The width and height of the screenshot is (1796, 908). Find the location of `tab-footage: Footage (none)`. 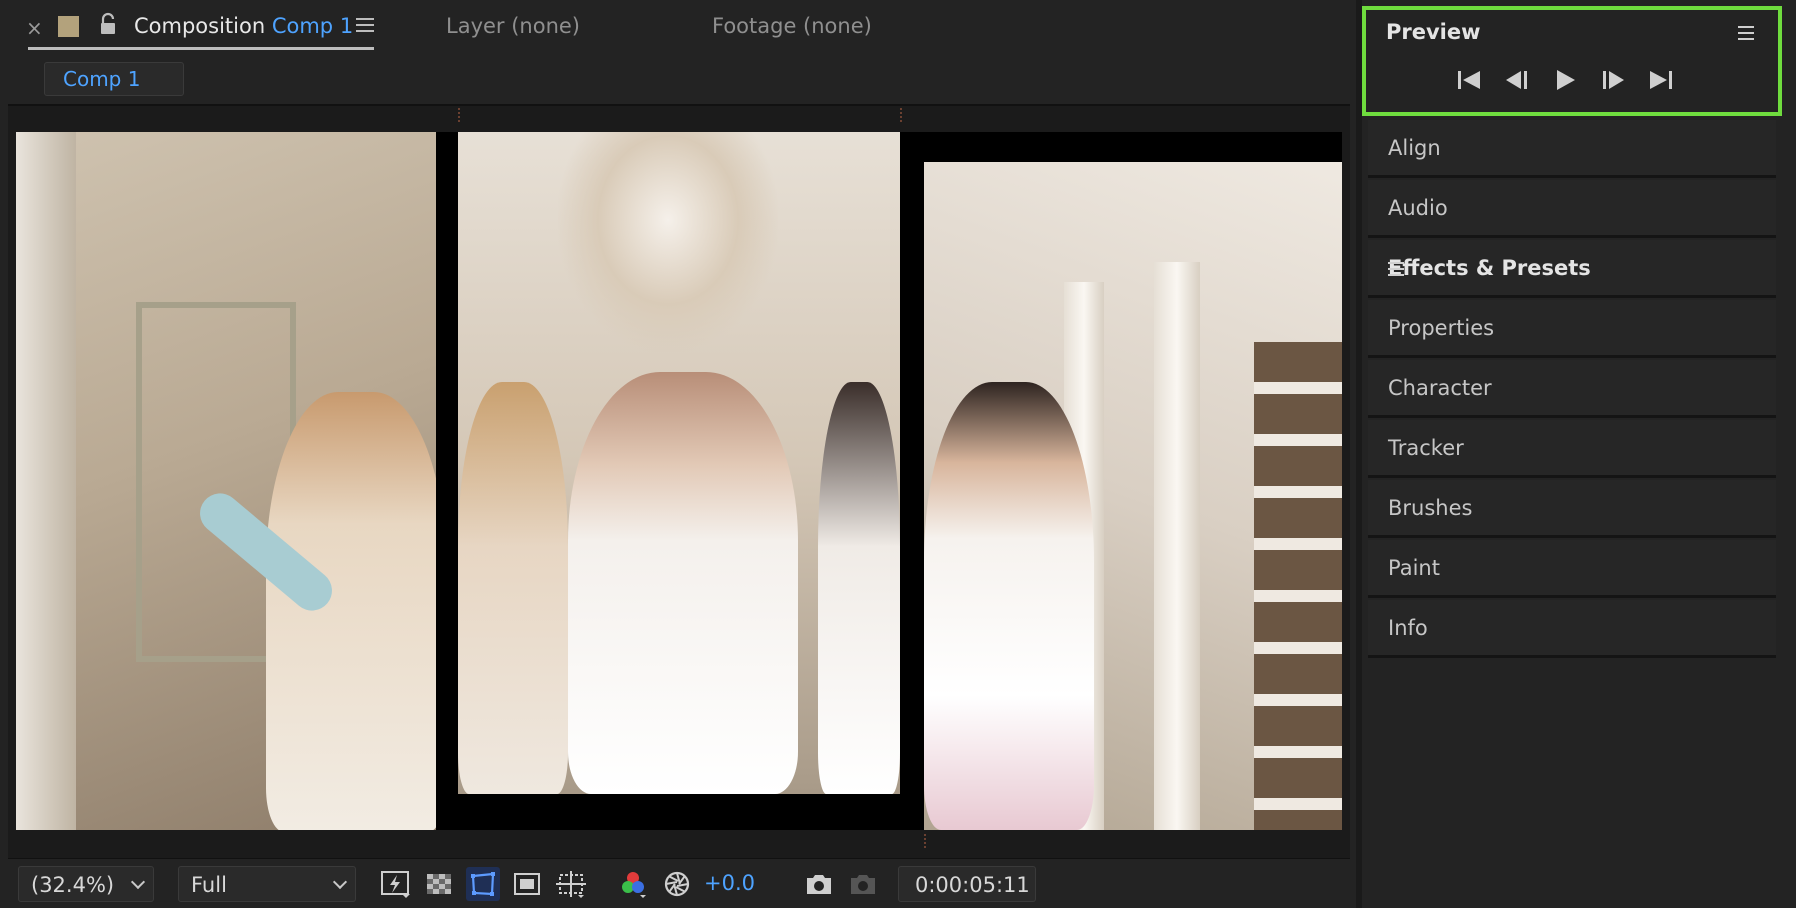

tab-footage: Footage (none) is located at coordinates (792, 26).